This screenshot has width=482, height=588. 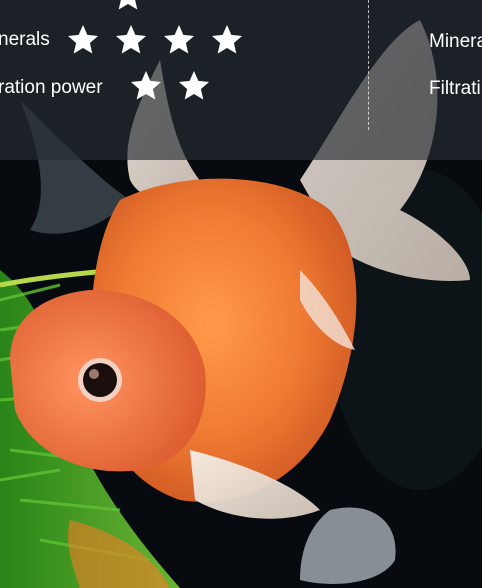 I want to click on column-divider, so click(x=368, y=65).